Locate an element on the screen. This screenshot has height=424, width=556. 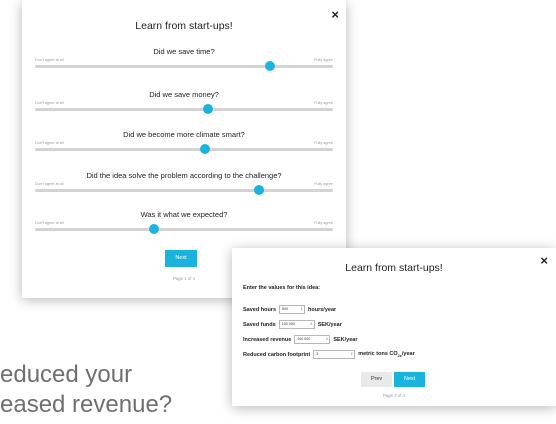
field-label: Increased revenue is located at coordinates (267, 339).